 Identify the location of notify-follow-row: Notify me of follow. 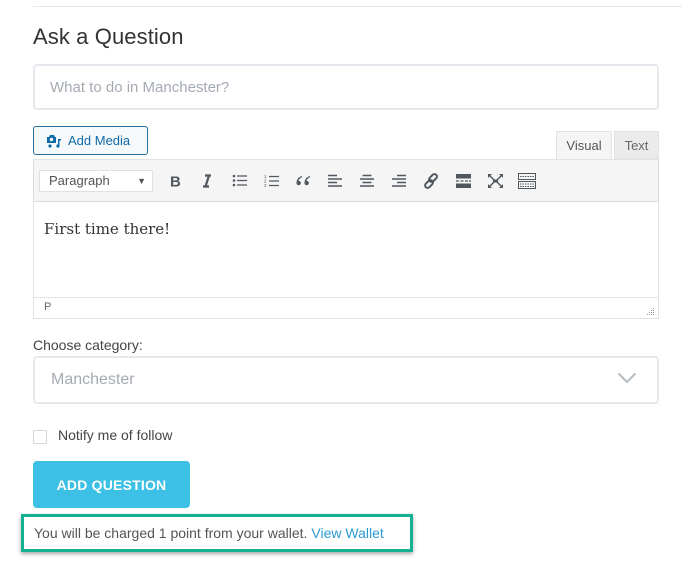
(102, 435).